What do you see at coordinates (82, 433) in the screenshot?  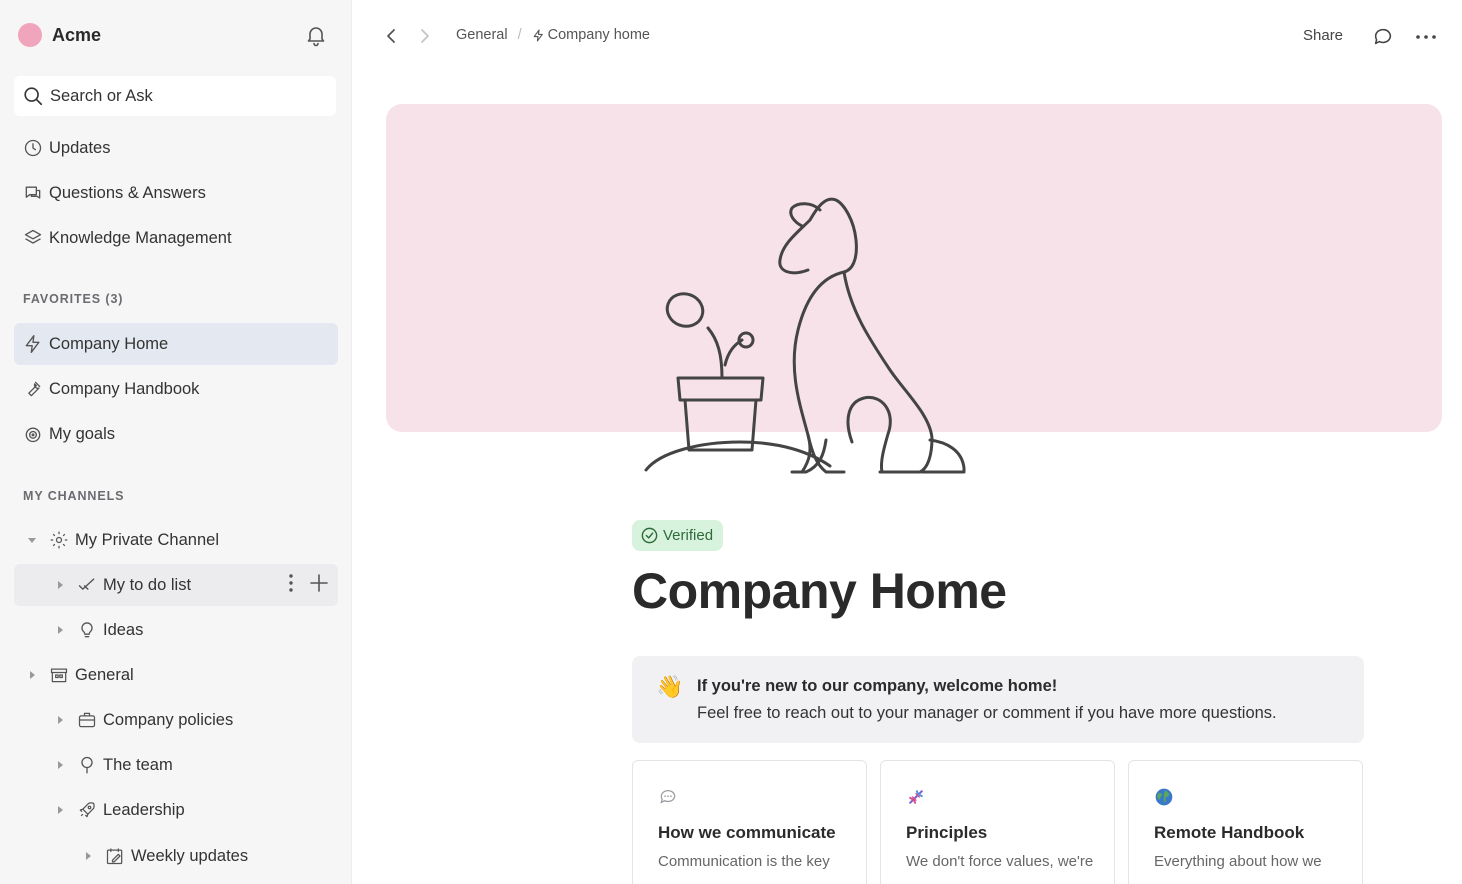 I see `favorite-label: My goals` at bounding box center [82, 433].